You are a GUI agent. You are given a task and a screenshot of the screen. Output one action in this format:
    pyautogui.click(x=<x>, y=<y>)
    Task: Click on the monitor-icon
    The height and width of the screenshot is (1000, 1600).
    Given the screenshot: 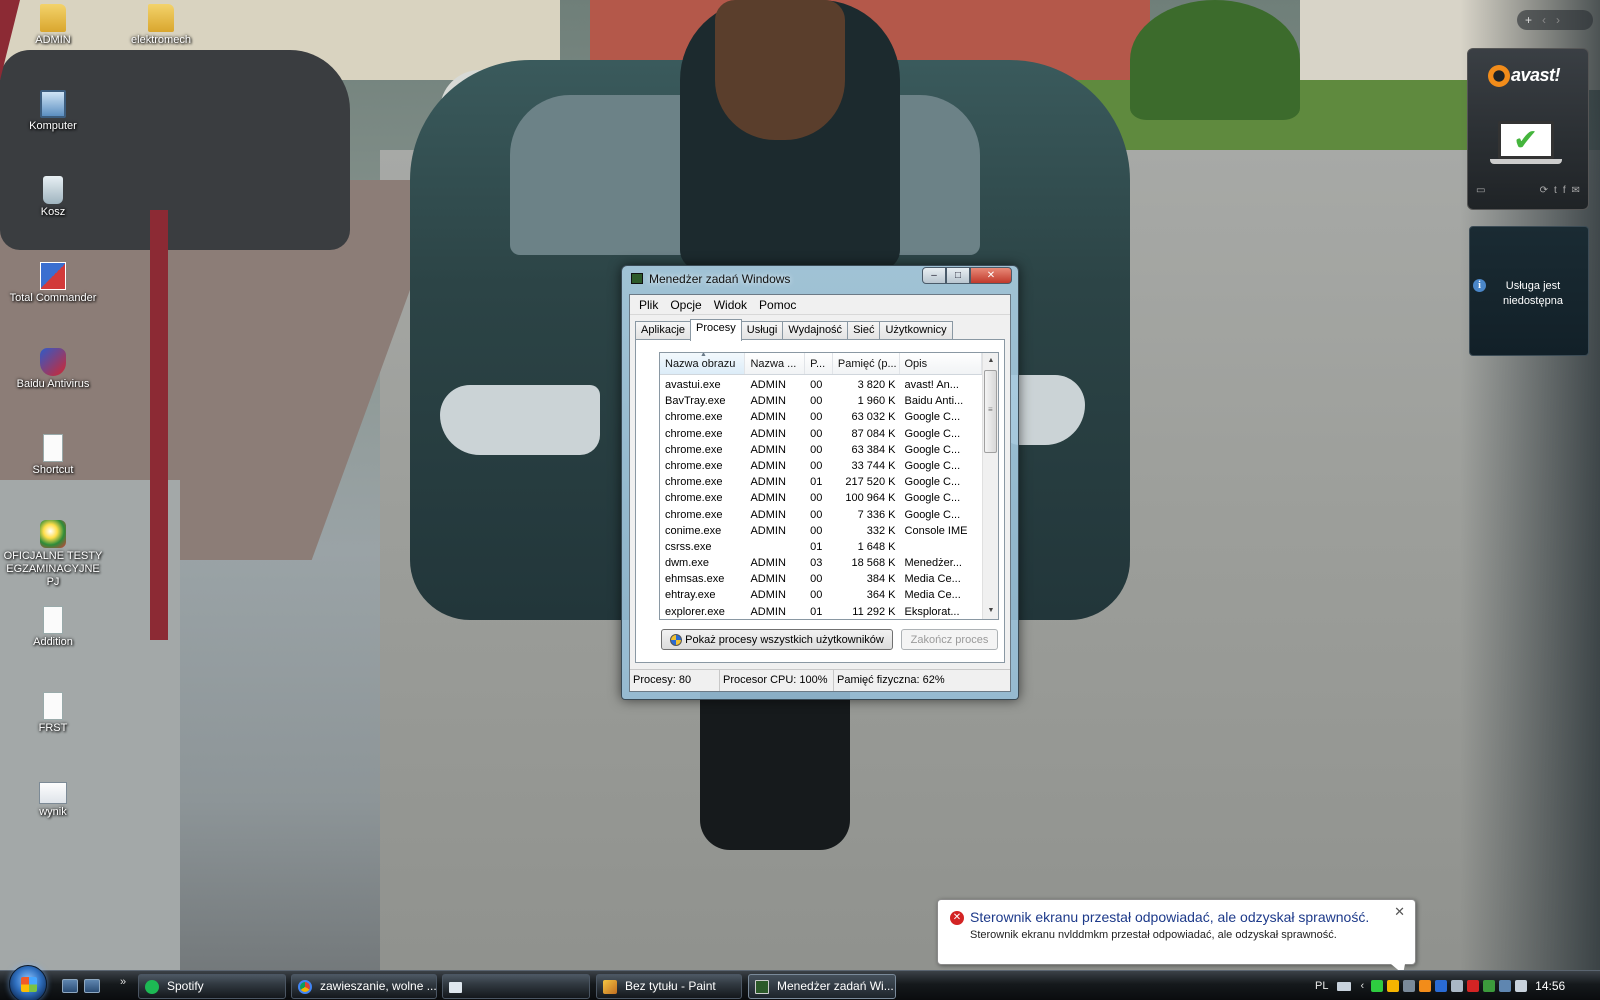 What is the action you would take?
    pyautogui.click(x=1505, y=986)
    